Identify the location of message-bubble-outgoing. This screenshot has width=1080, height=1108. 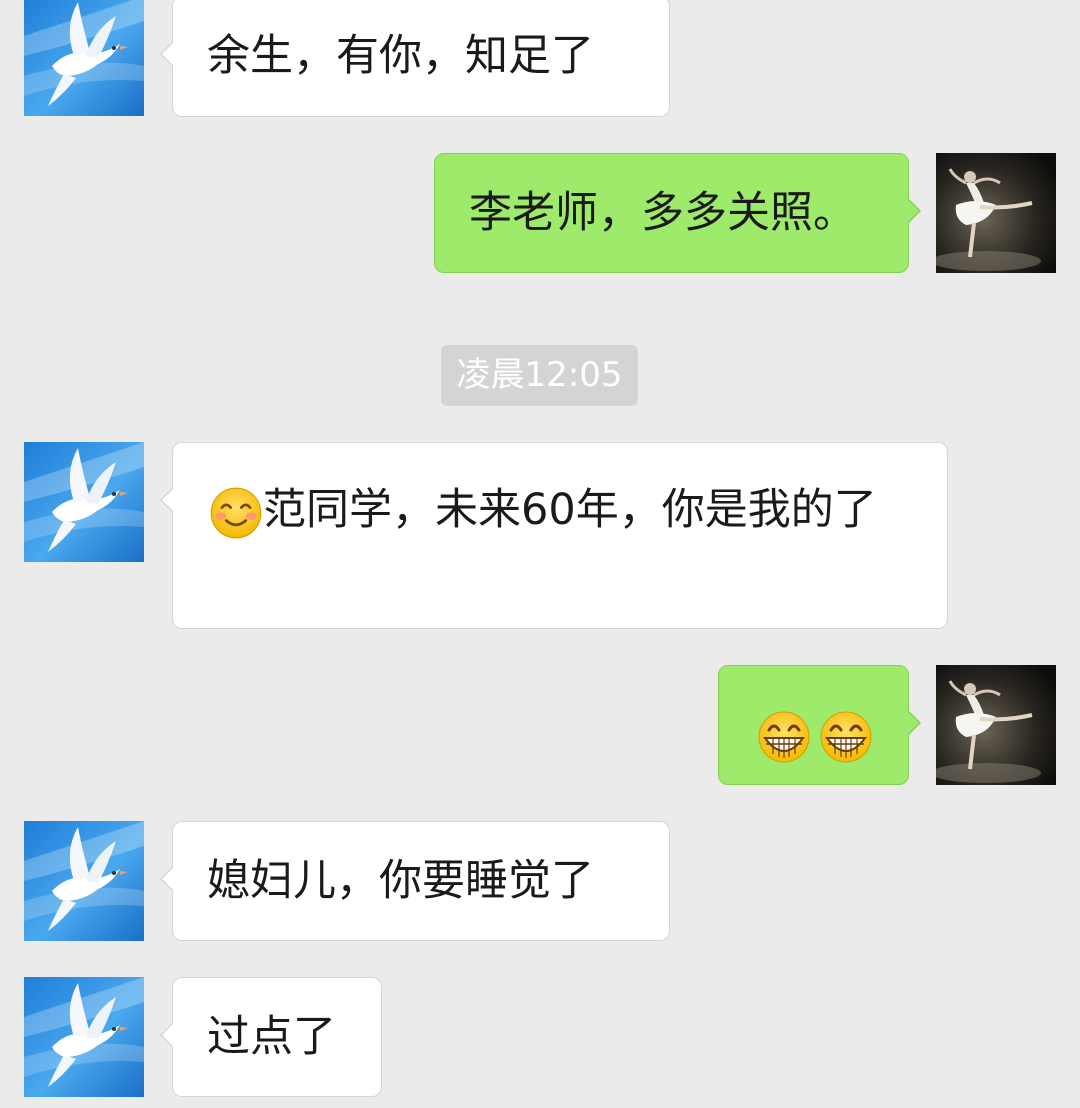
(819, 725).